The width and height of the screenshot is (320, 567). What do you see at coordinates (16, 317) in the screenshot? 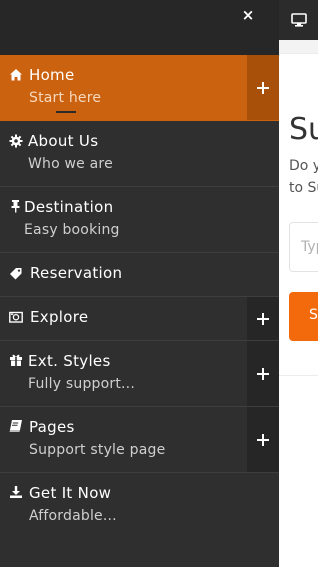
I see `camera-icon` at bounding box center [16, 317].